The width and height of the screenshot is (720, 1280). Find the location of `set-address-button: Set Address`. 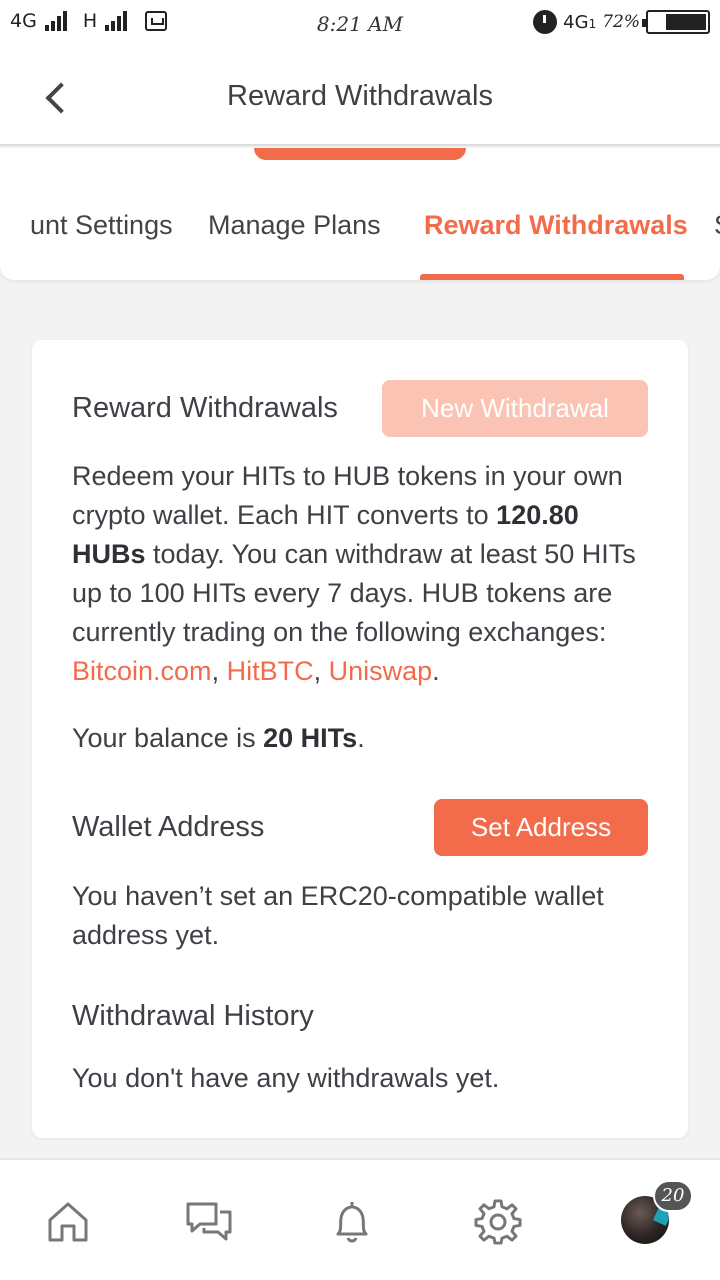

set-address-button: Set Address is located at coordinates (541, 827).